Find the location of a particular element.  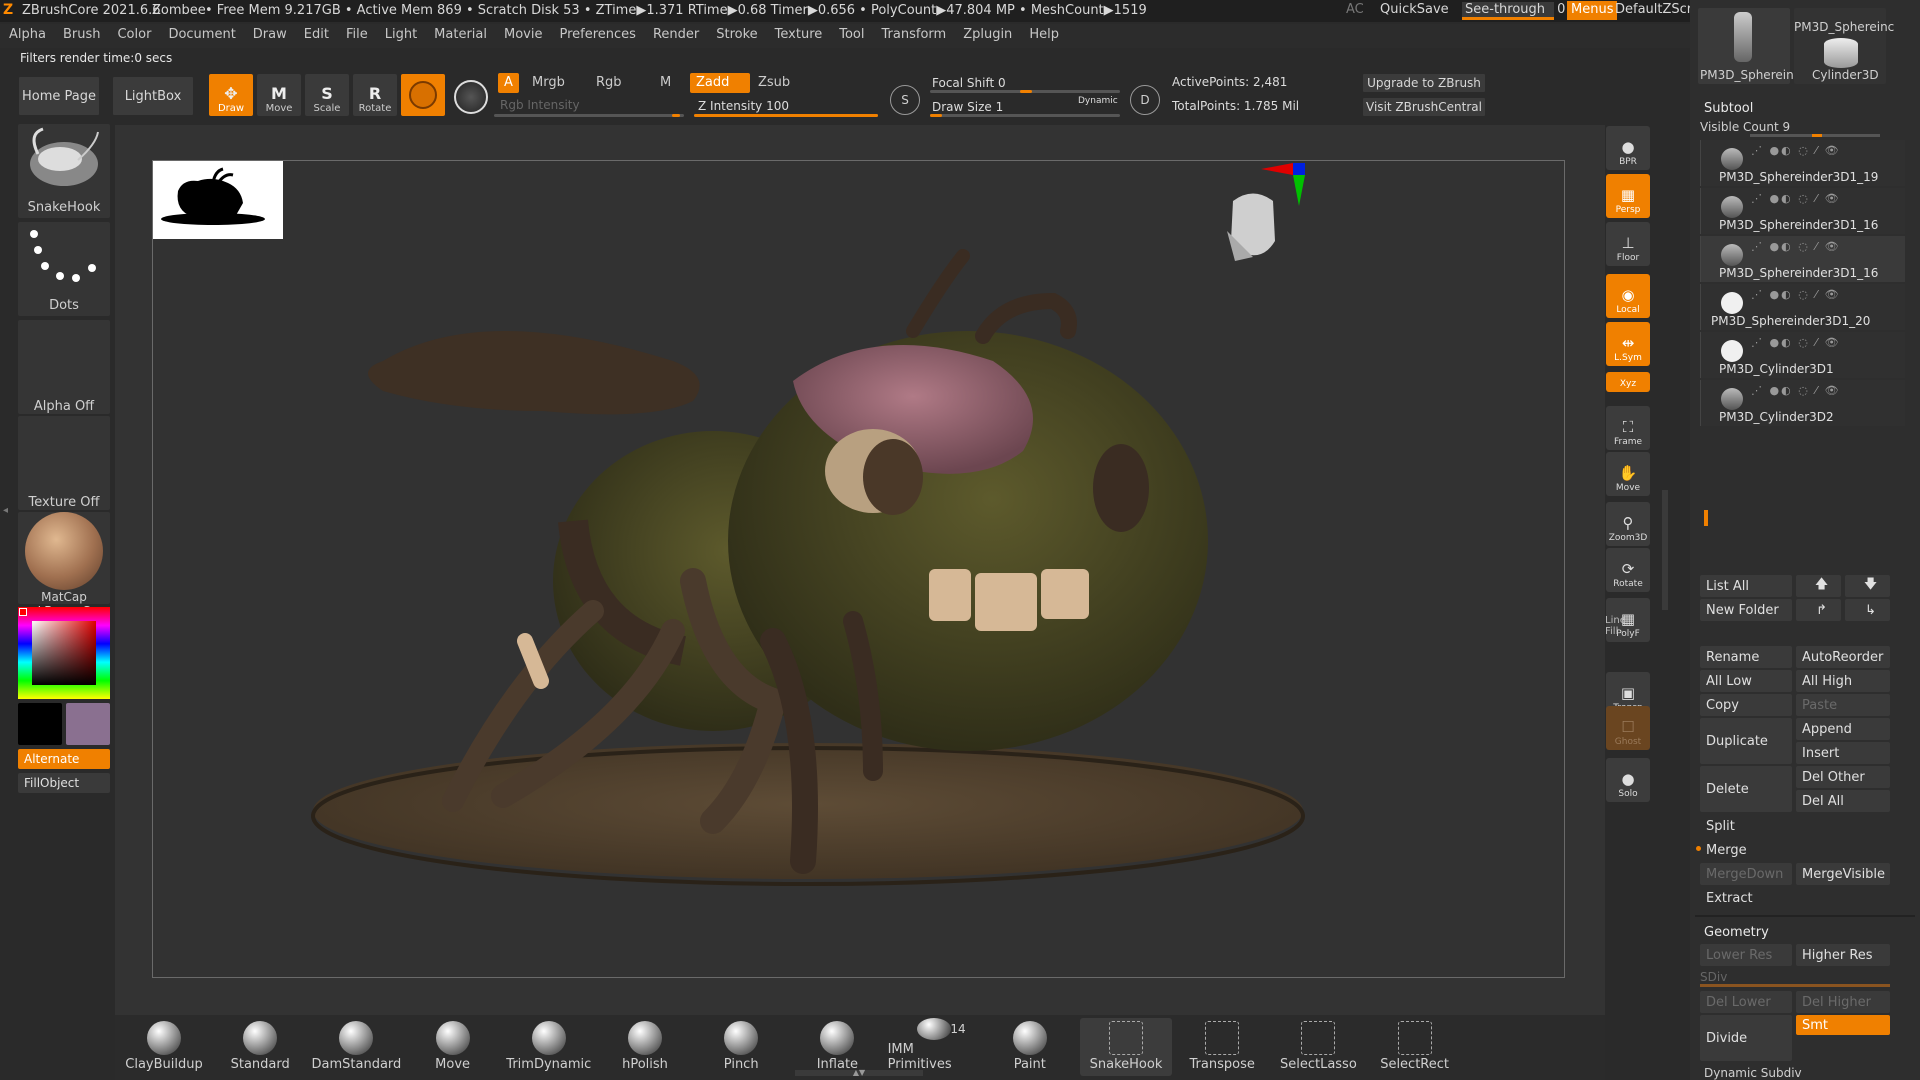

ac-label: AC is located at coordinates (1355, 9).